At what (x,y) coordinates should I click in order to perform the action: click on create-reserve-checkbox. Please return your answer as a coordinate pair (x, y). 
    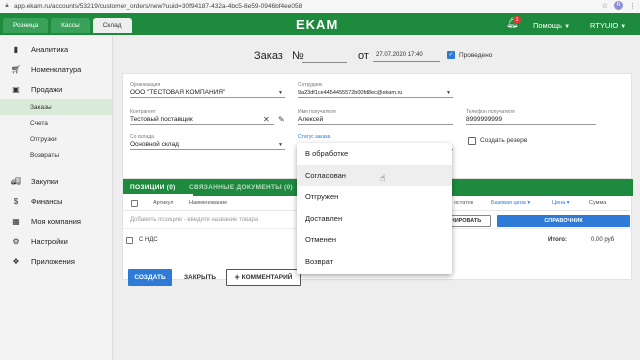
    Looking at the image, I should click on (472, 141).